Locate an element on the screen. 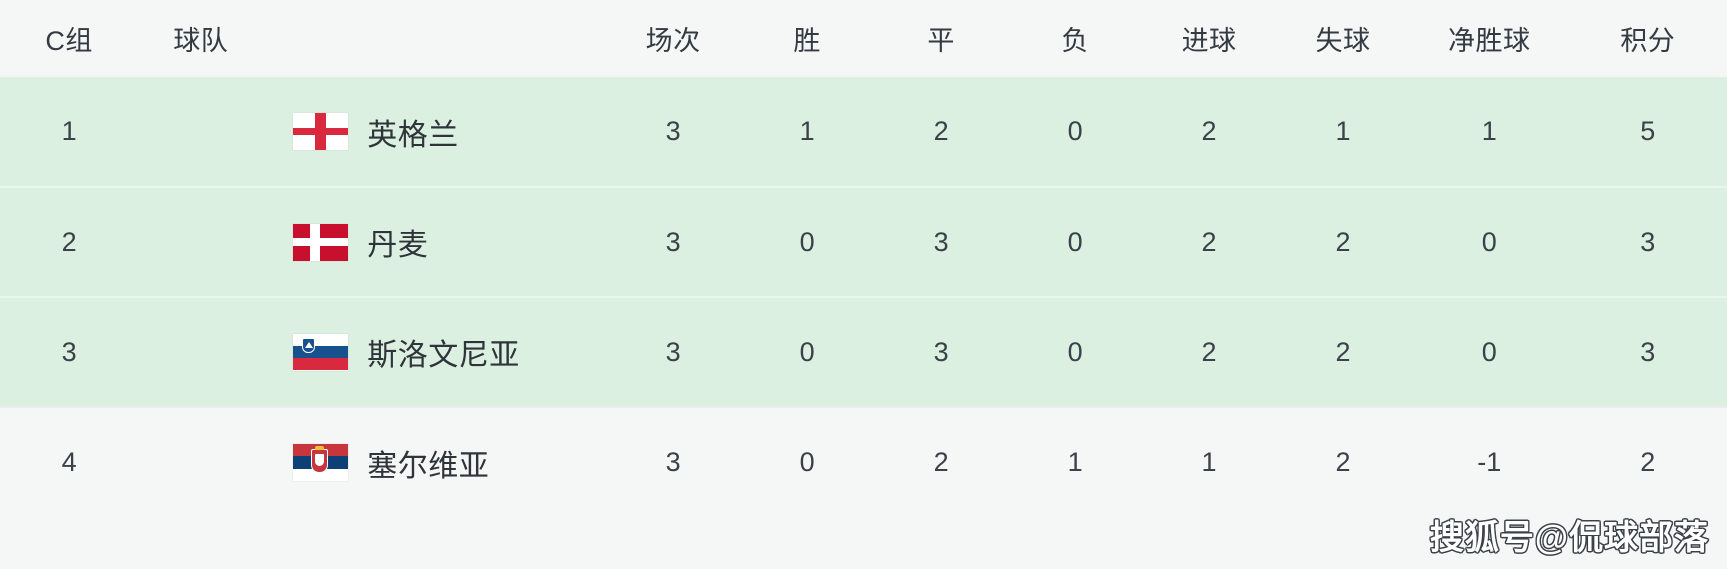  cell-team: 塞尔维亚 is located at coordinates (372, 462).